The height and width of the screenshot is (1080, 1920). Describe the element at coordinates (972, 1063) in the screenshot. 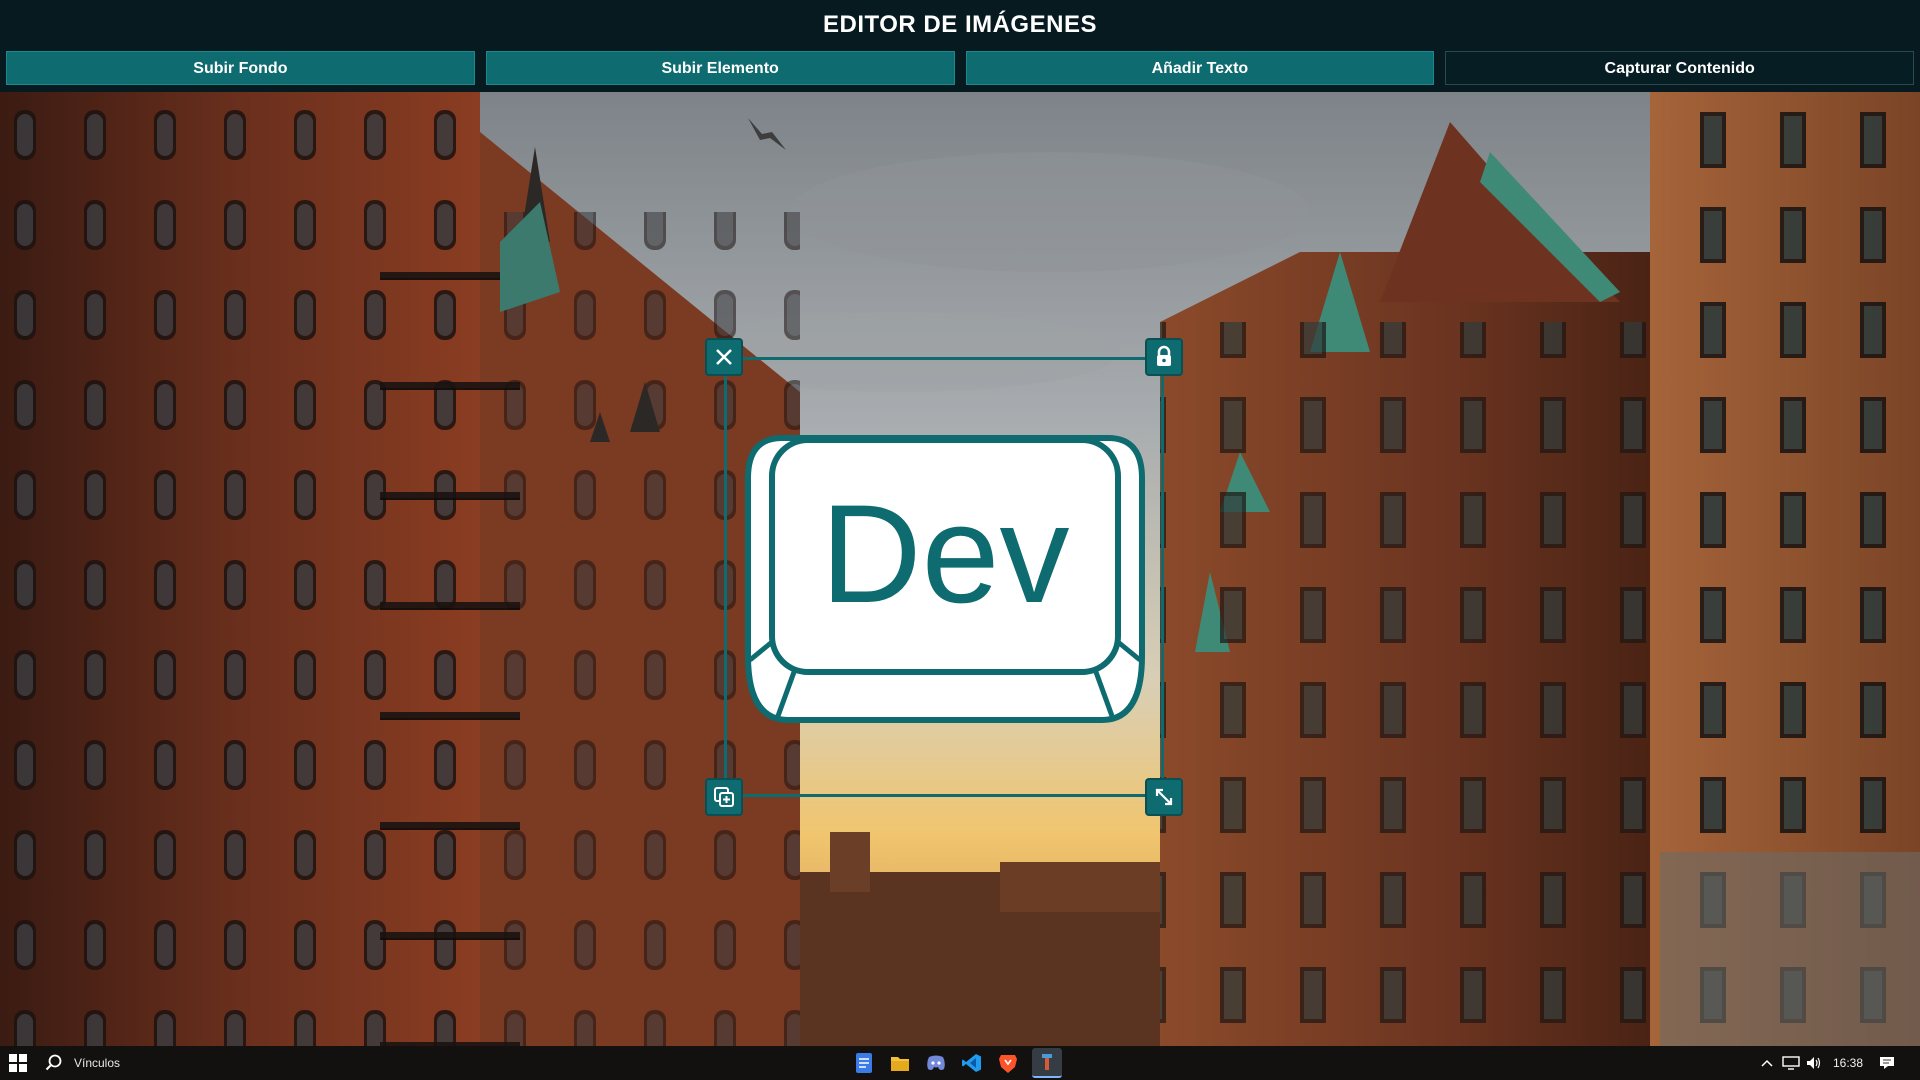

I see `vscode-icon` at that location.